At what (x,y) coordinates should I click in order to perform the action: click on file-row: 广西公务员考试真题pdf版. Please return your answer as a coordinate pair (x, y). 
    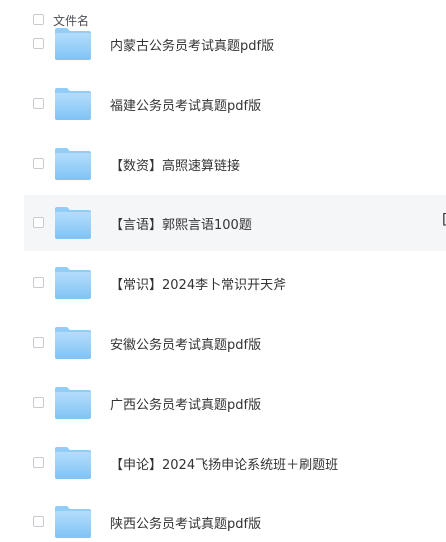
    Looking at the image, I should click on (235, 403).